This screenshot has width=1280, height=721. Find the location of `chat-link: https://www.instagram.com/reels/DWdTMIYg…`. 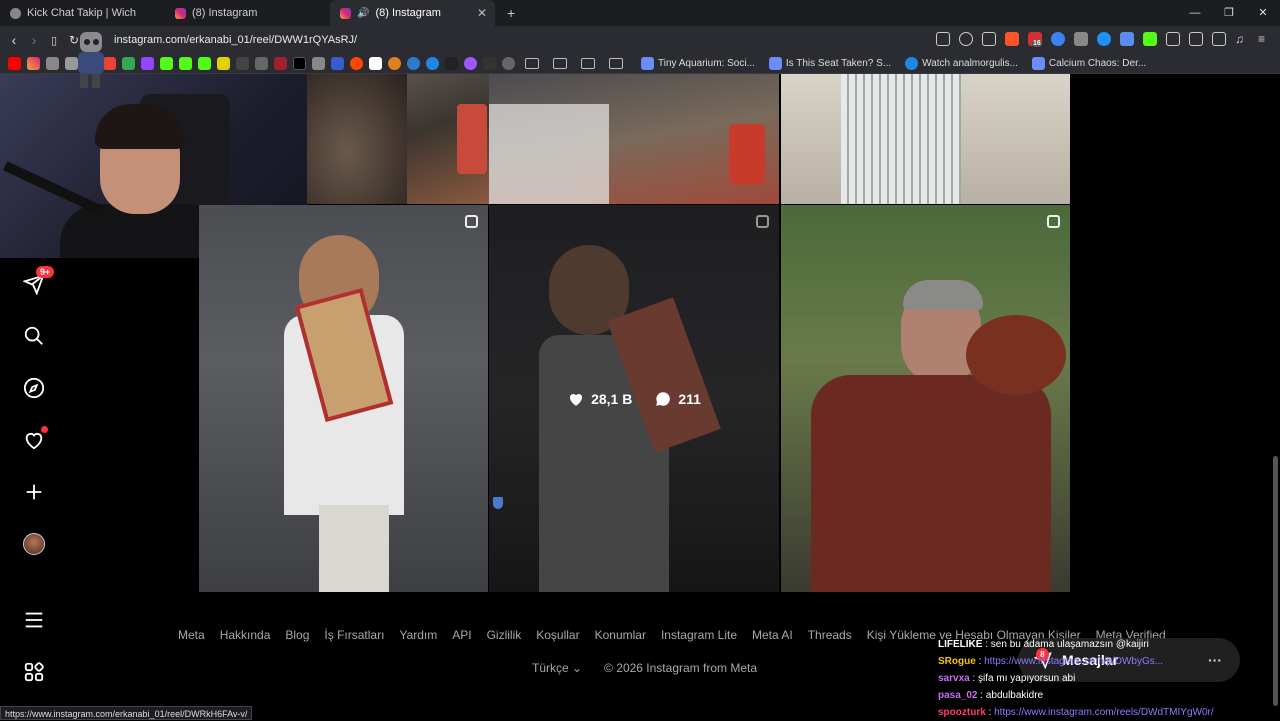

chat-link: https://www.instagram.com/reels/DWdTMIYg… is located at coordinates (1104, 712).